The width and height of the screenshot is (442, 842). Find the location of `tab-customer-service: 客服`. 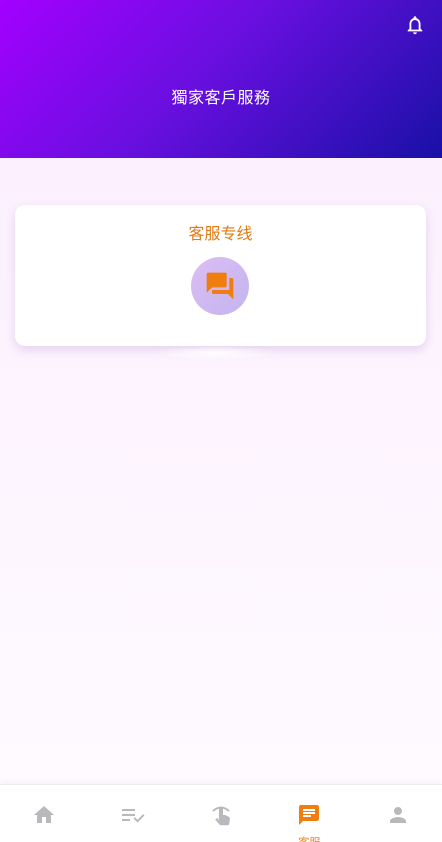

tab-customer-service: 客服 is located at coordinates (309, 813).